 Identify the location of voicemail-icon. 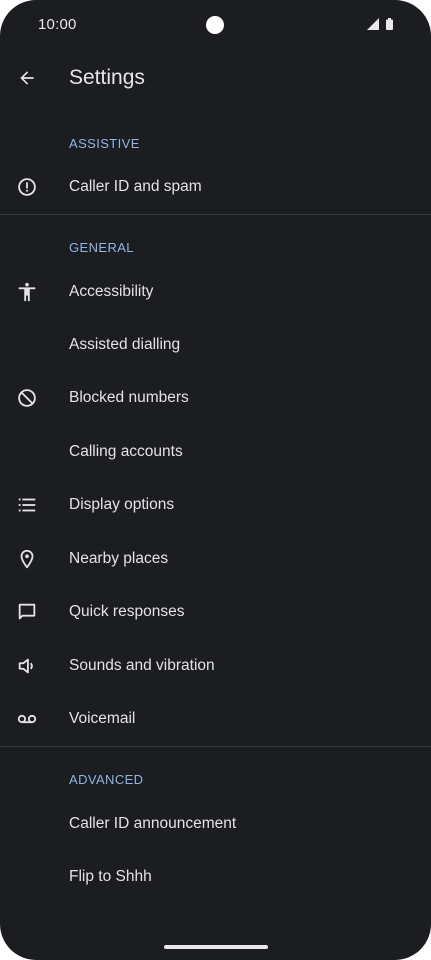
(27, 719).